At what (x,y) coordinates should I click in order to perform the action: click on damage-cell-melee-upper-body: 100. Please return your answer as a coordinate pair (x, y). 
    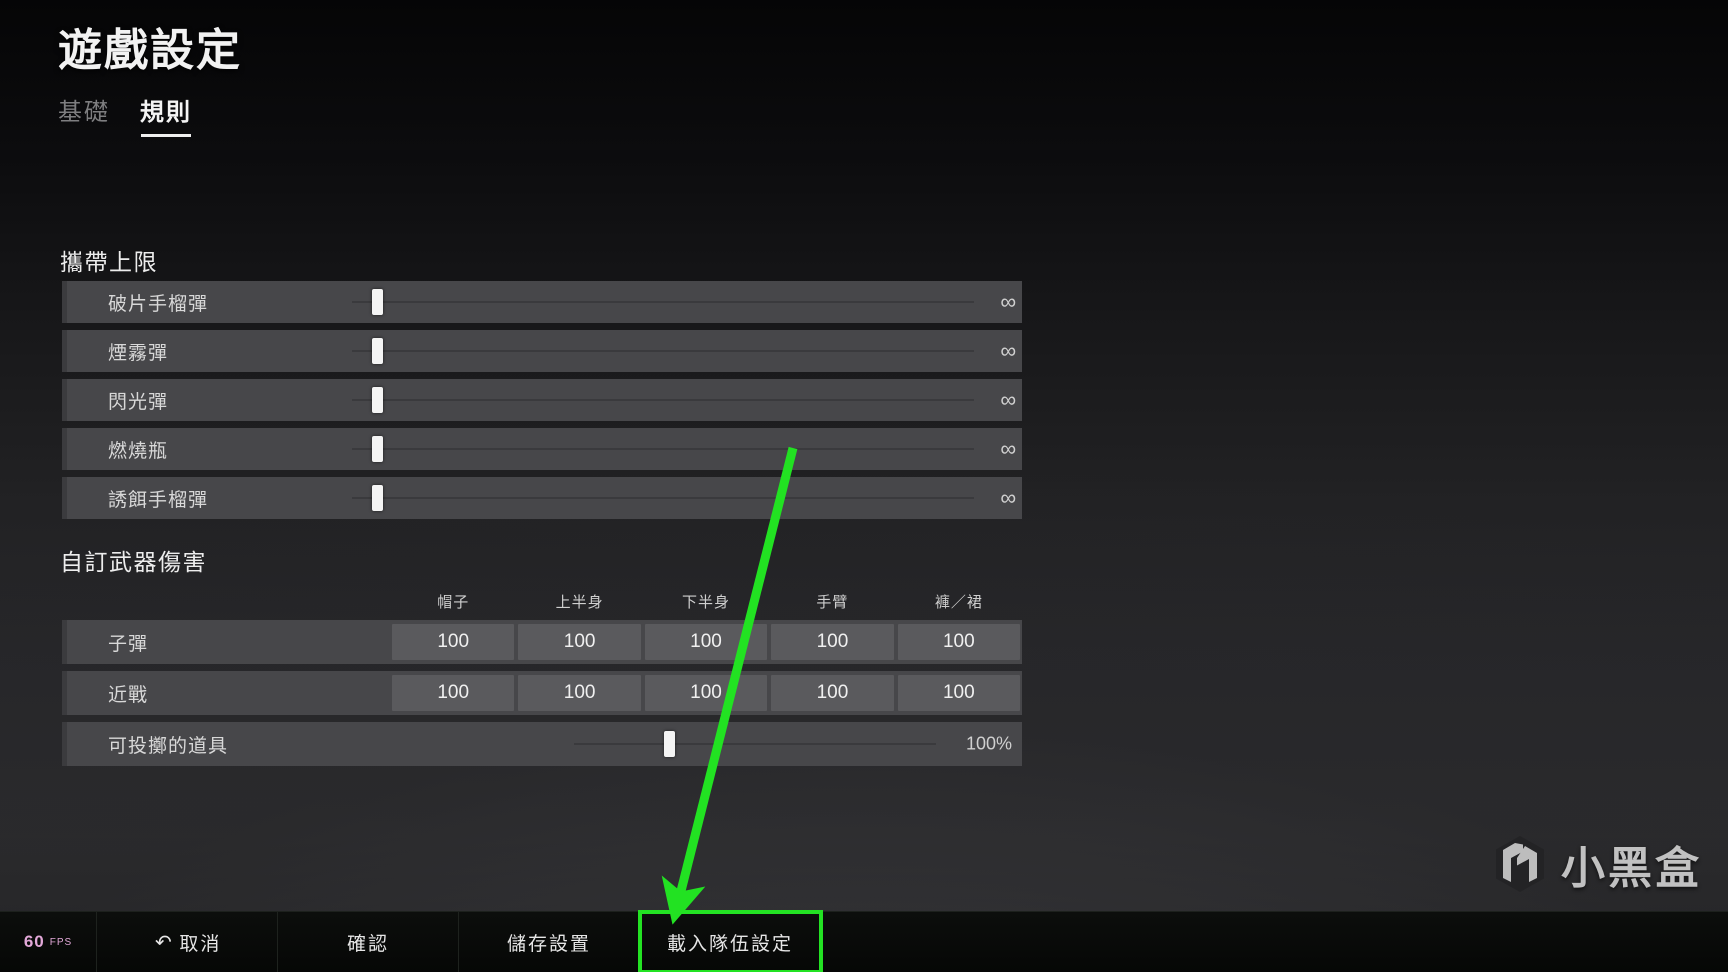
    Looking at the image, I should click on (579, 693).